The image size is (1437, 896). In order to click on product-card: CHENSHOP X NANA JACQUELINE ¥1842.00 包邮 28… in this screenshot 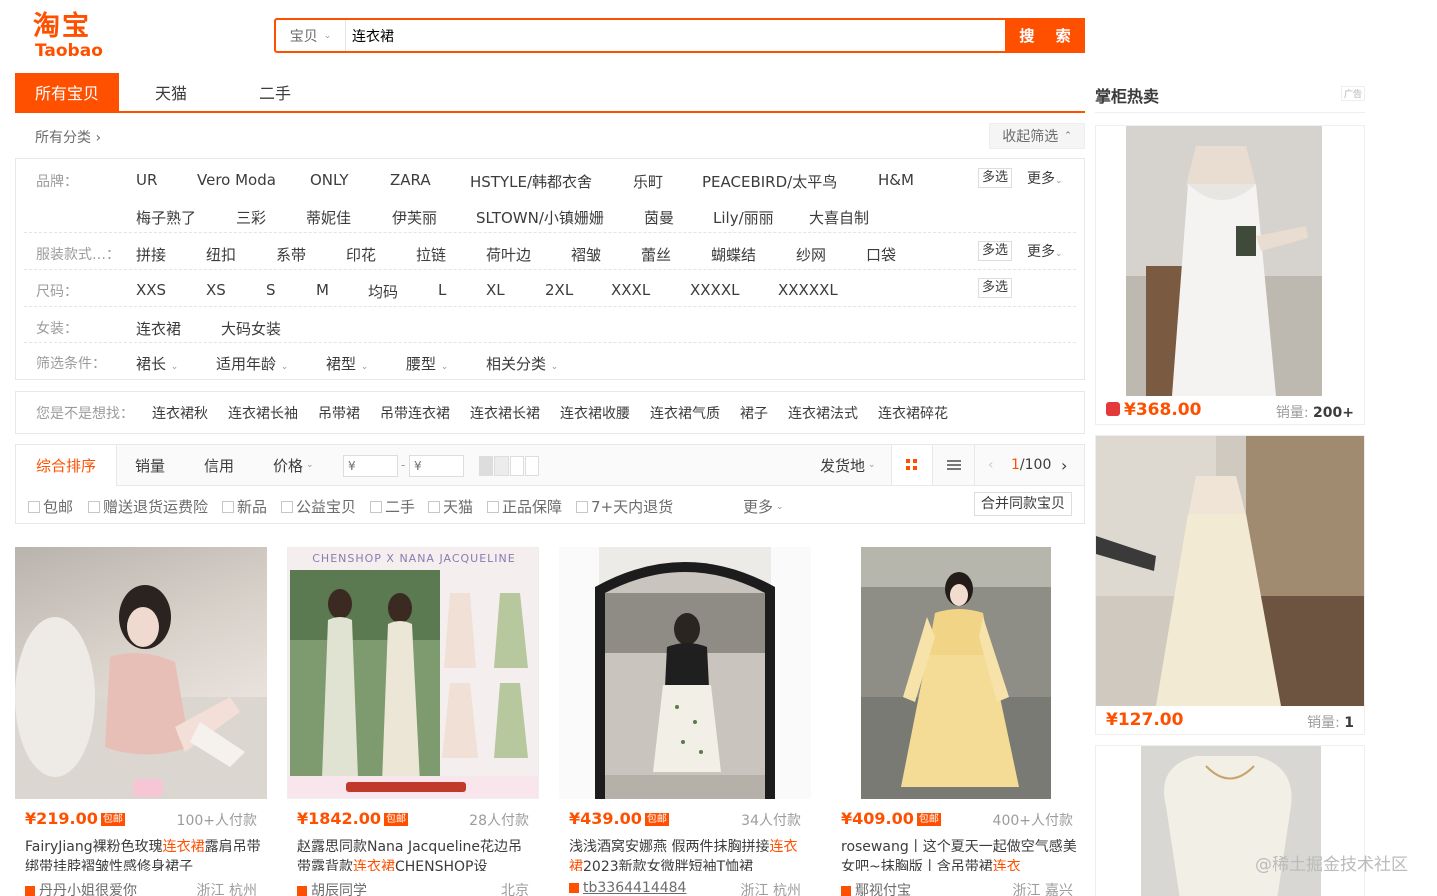, I will do `click(413, 721)`.